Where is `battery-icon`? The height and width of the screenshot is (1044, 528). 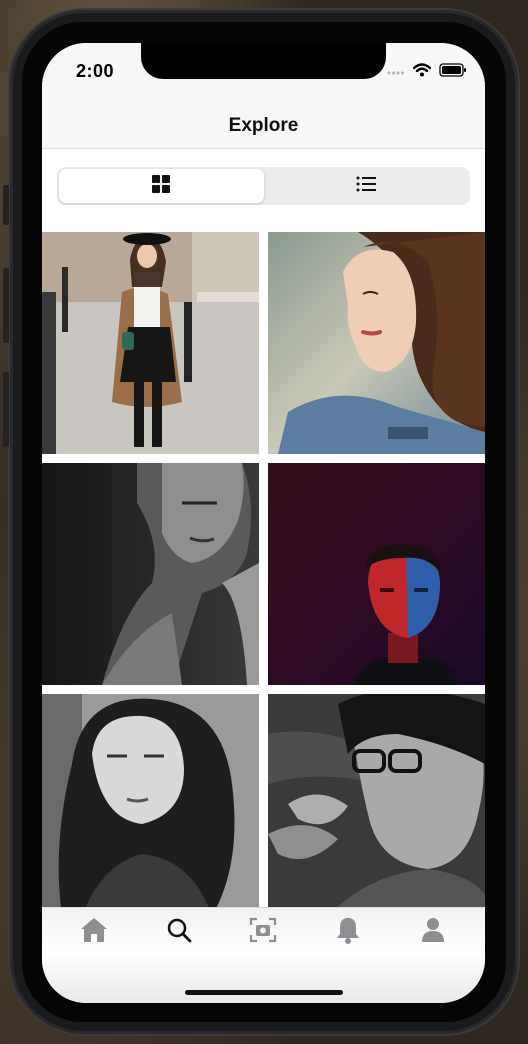 battery-icon is located at coordinates (453, 72).